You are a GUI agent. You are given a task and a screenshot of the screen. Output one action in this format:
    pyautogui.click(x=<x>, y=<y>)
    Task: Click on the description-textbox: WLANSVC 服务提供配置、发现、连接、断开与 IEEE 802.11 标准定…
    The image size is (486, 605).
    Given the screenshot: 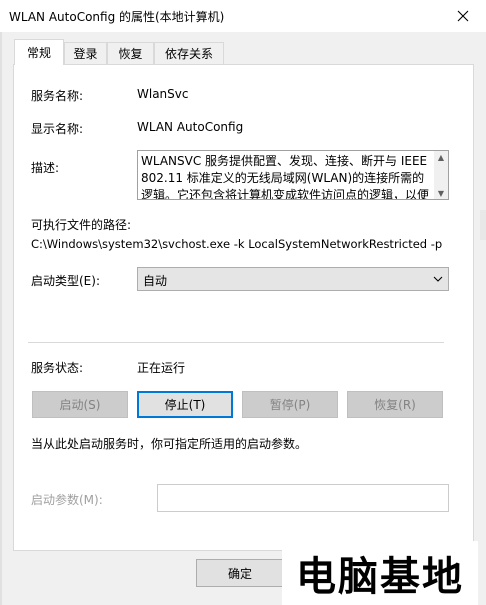 What is the action you would take?
    pyautogui.click(x=293, y=175)
    